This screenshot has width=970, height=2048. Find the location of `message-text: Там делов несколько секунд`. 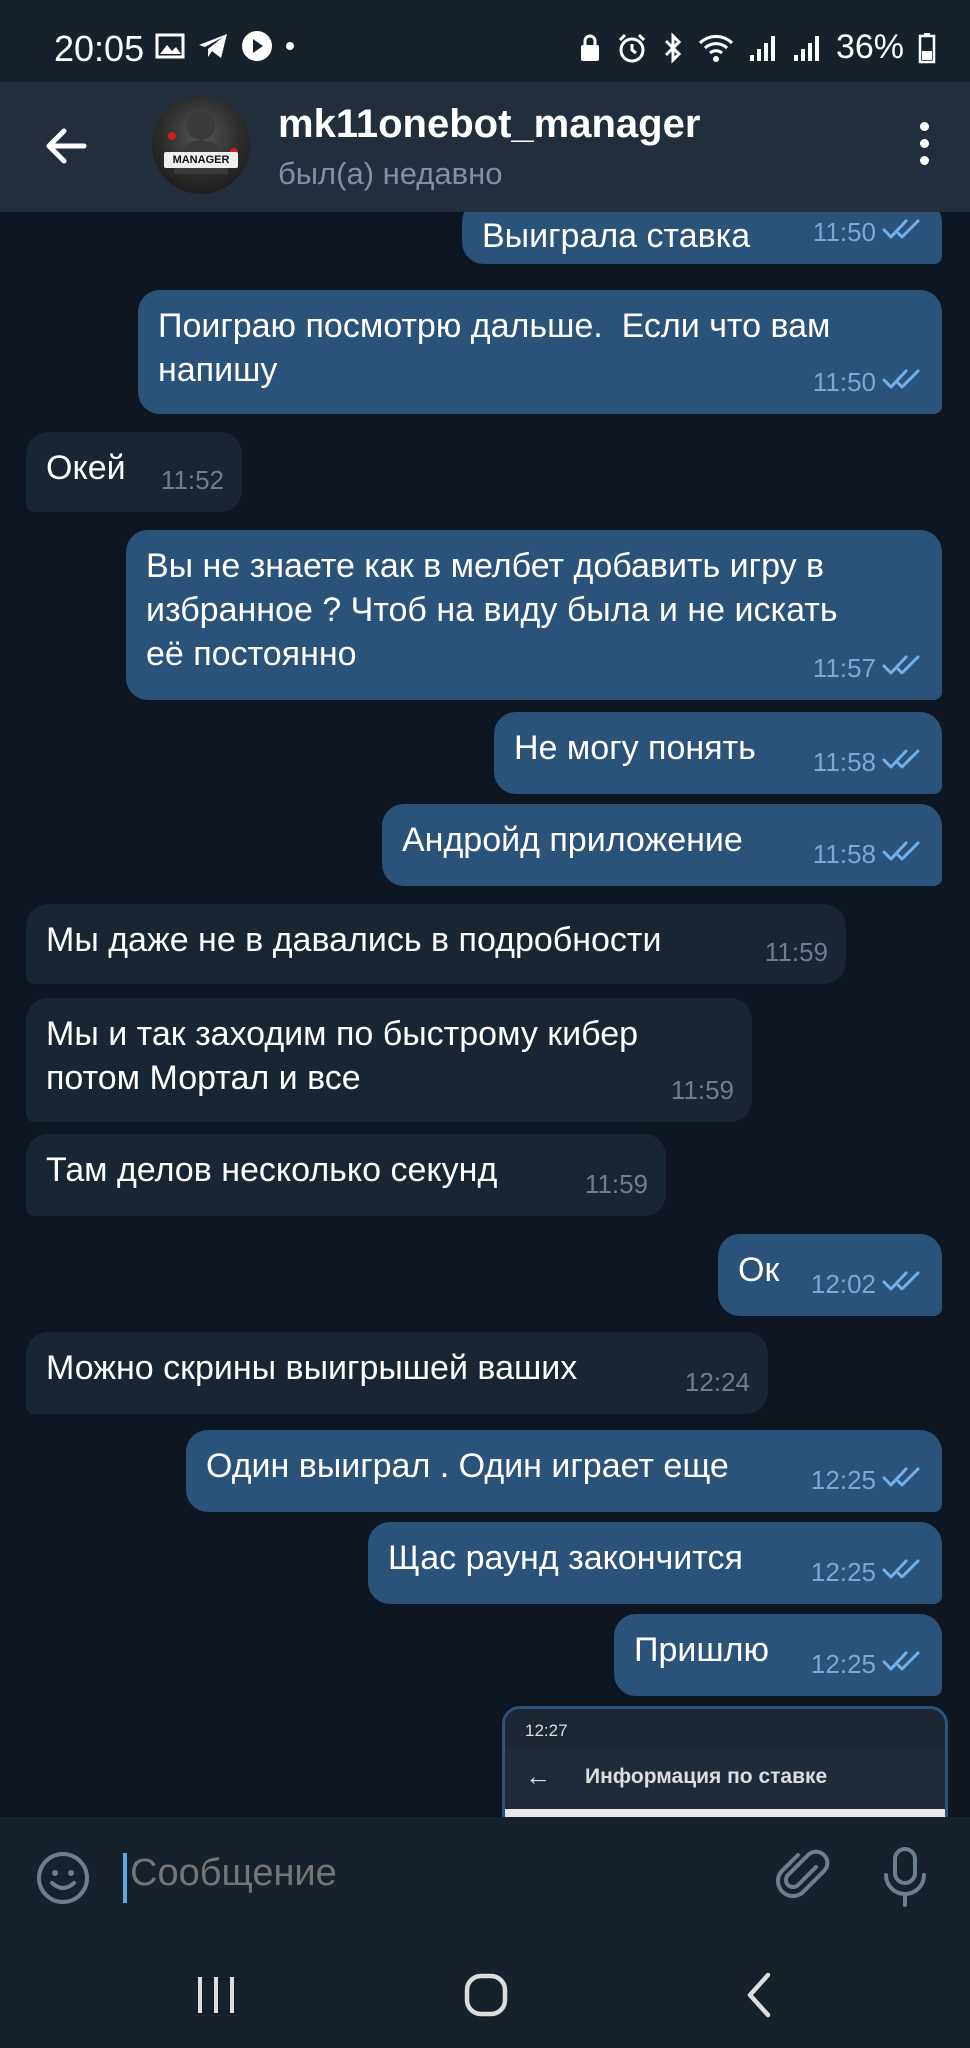

message-text: Там делов несколько секунд is located at coordinates (272, 1170).